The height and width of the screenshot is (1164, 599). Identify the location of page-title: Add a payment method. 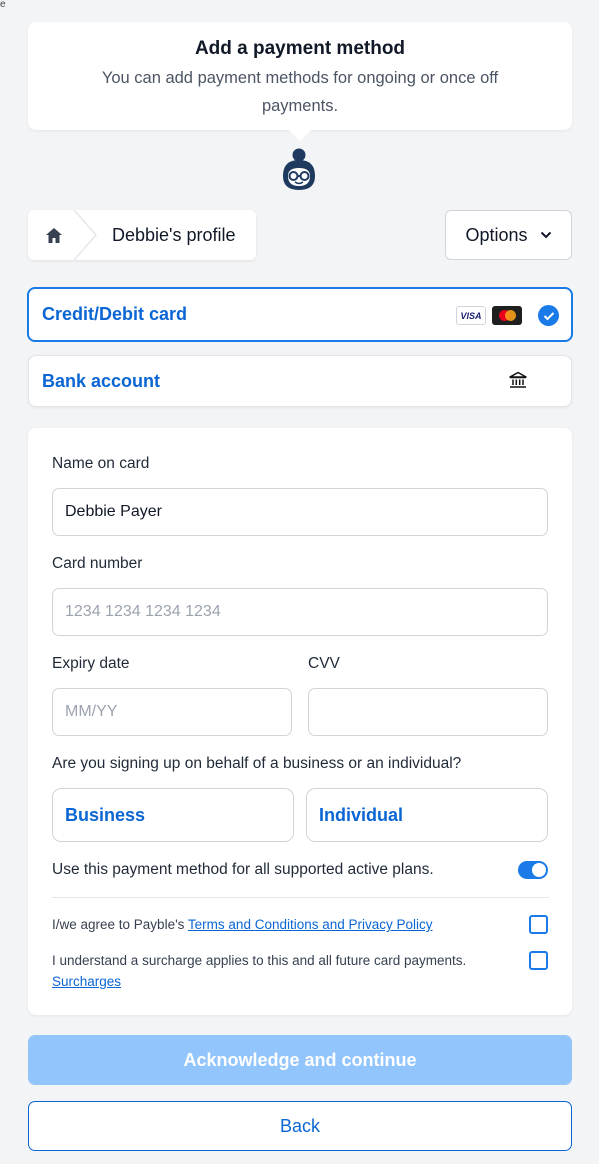
(300, 48).